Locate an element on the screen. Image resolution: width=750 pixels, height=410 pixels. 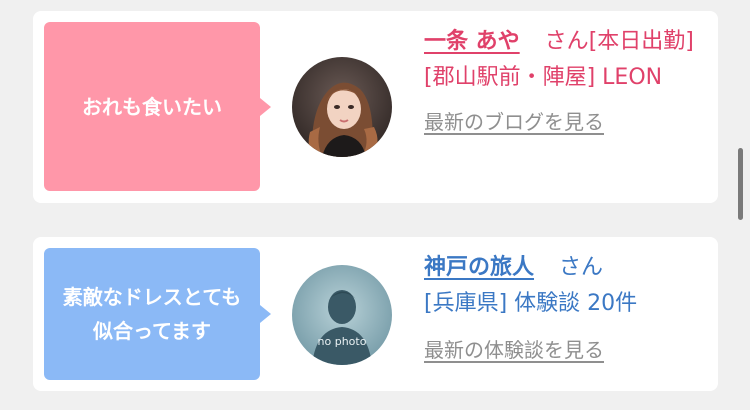
latest-review-link: 最新の体験談を見る is located at coordinates (569, 350).